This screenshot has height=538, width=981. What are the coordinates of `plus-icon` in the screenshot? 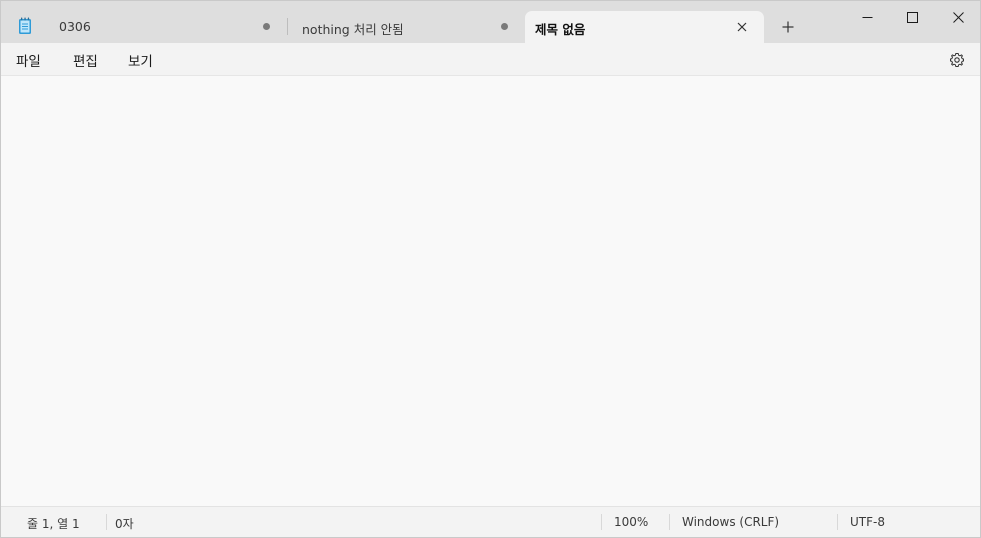 It's located at (788, 27).